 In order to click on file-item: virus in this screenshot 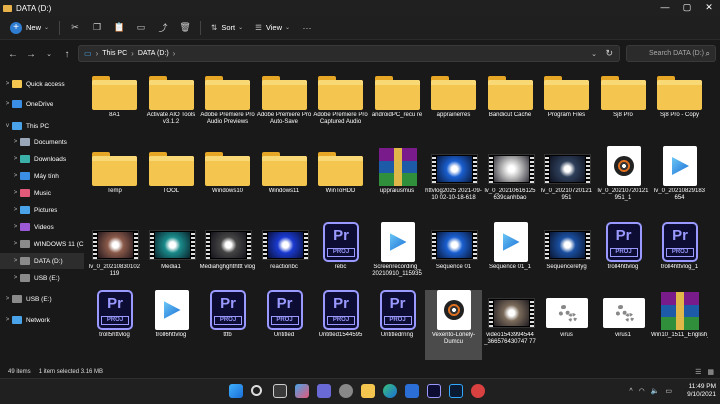, I will do `click(566, 325)`.